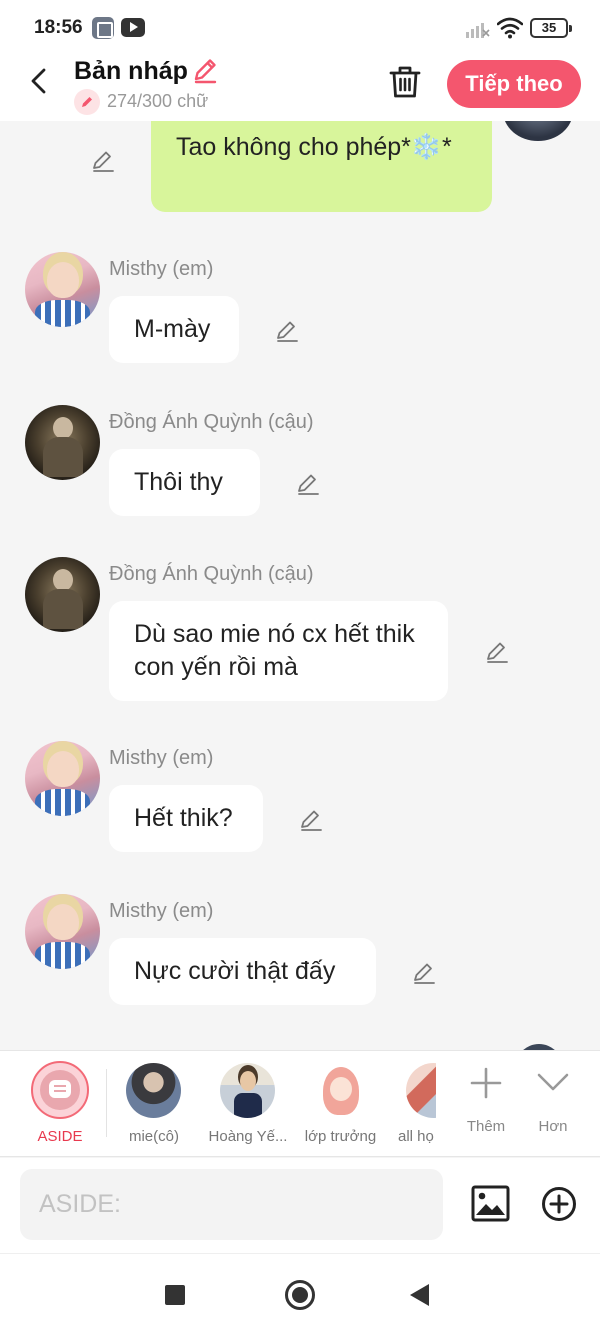  What do you see at coordinates (486, 1083) in the screenshot?
I see `plus-icon` at bounding box center [486, 1083].